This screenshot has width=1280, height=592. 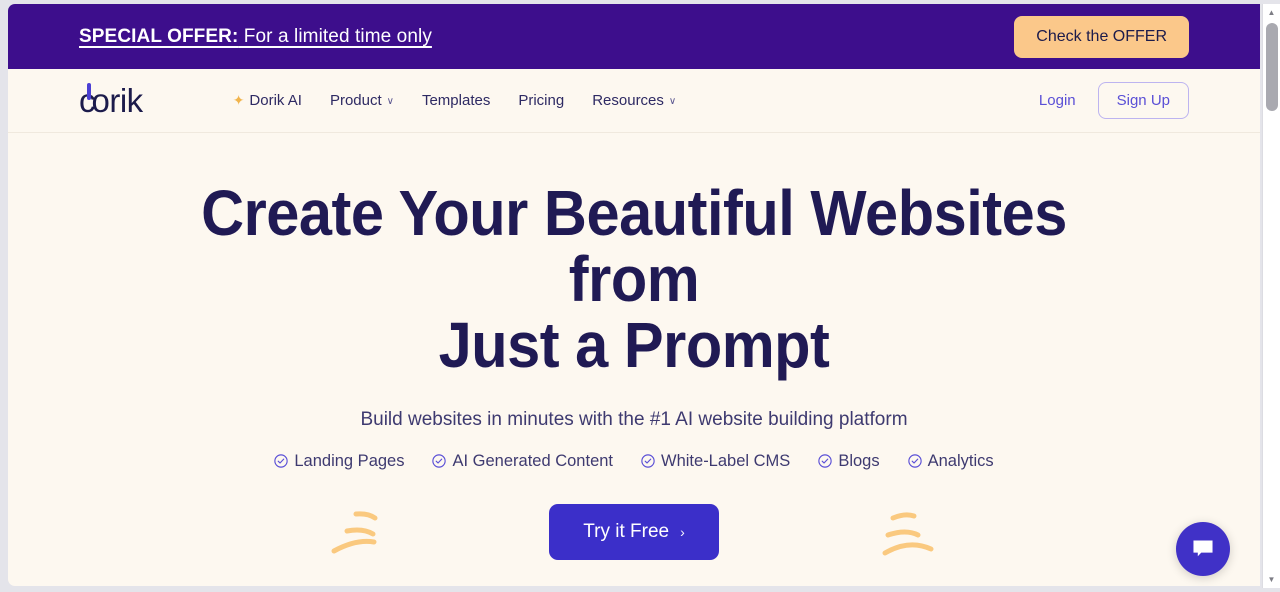 What do you see at coordinates (1271, 12) in the screenshot?
I see `scroll-up-arrow-icon: ▲` at bounding box center [1271, 12].